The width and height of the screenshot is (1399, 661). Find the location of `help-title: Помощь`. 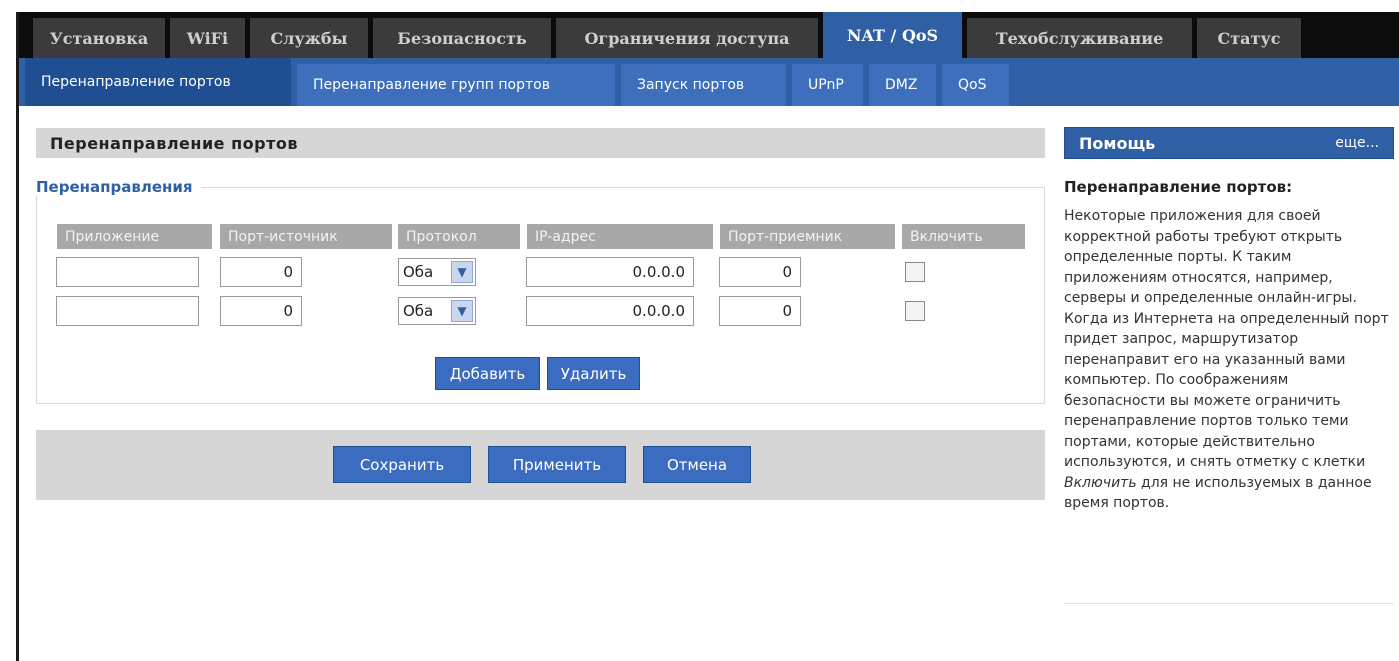

help-title: Помощь is located at coordinates (1117, 143).